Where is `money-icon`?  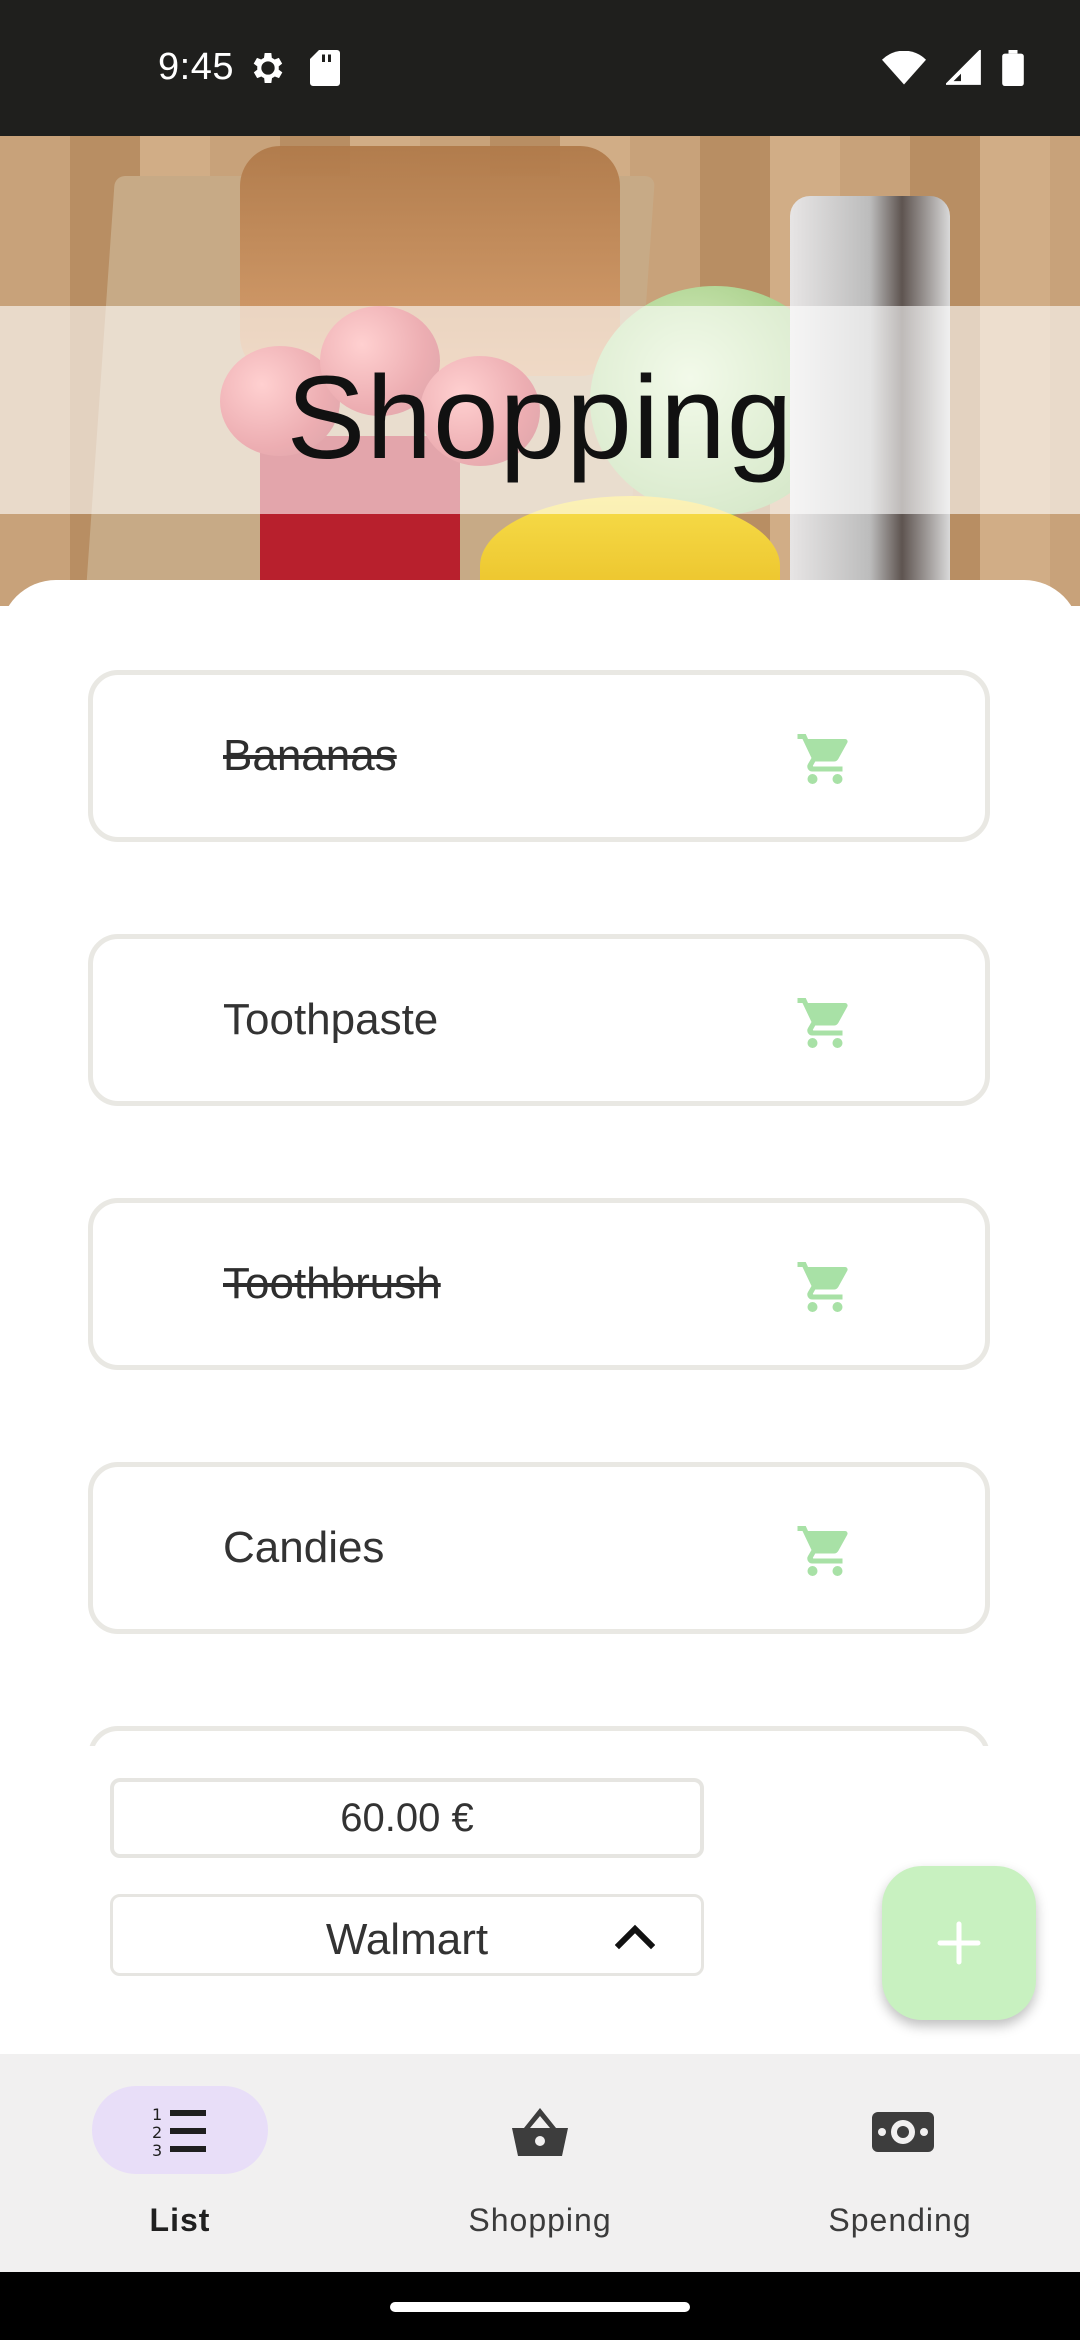
money-icon is located at coordinates (902, 2132).